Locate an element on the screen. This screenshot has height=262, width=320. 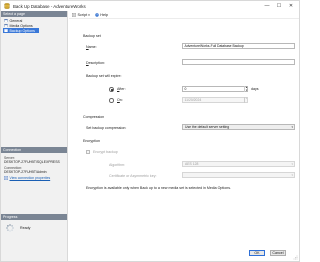
backup-set-group-label: Backup set is located at coordinates (92, 36).